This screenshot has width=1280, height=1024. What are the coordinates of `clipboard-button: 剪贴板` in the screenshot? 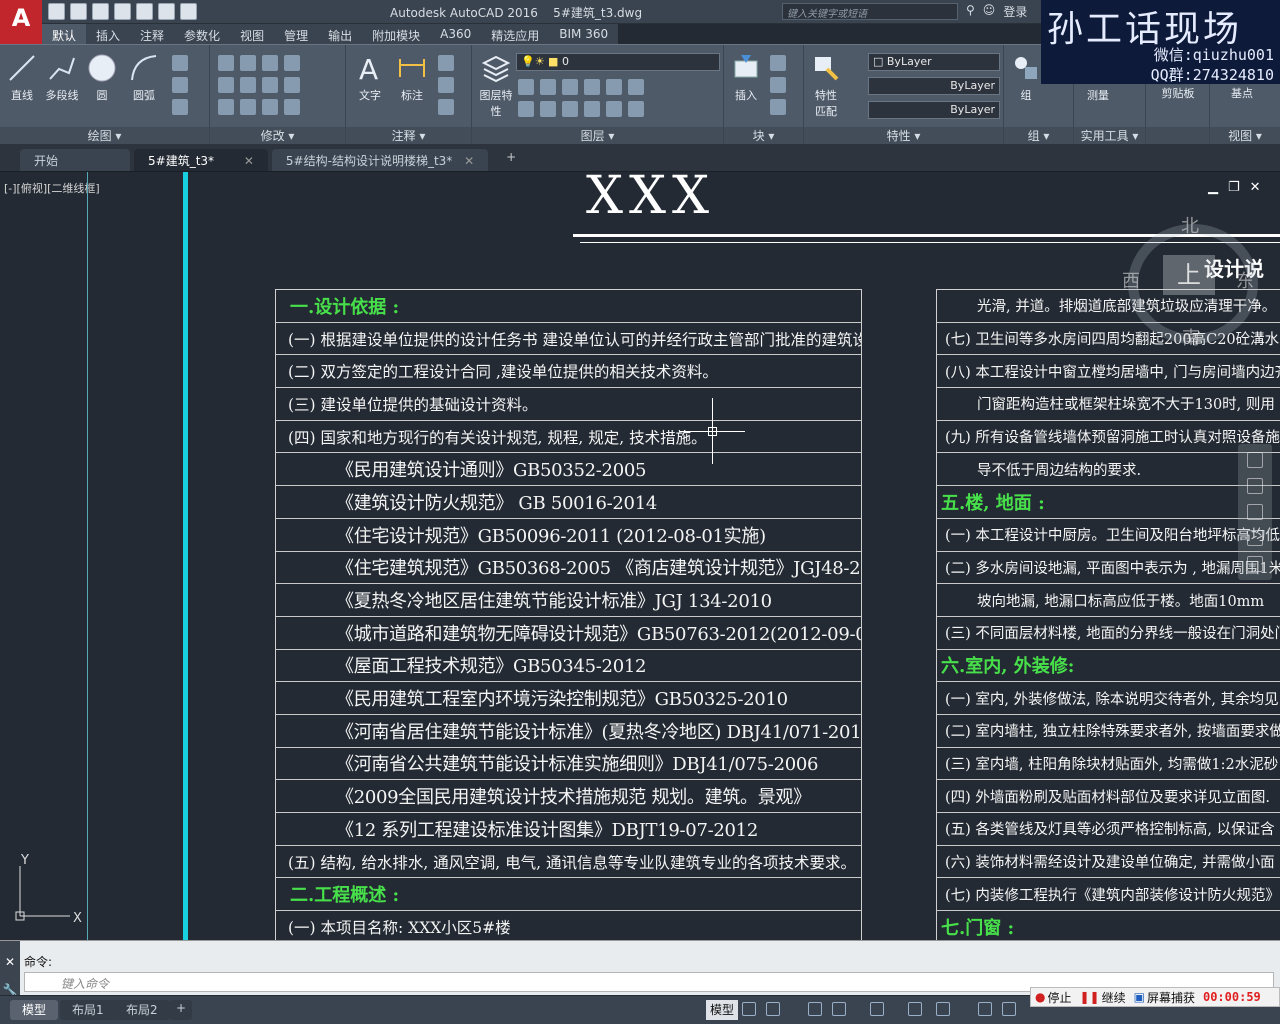 It's located at (1178, 93).